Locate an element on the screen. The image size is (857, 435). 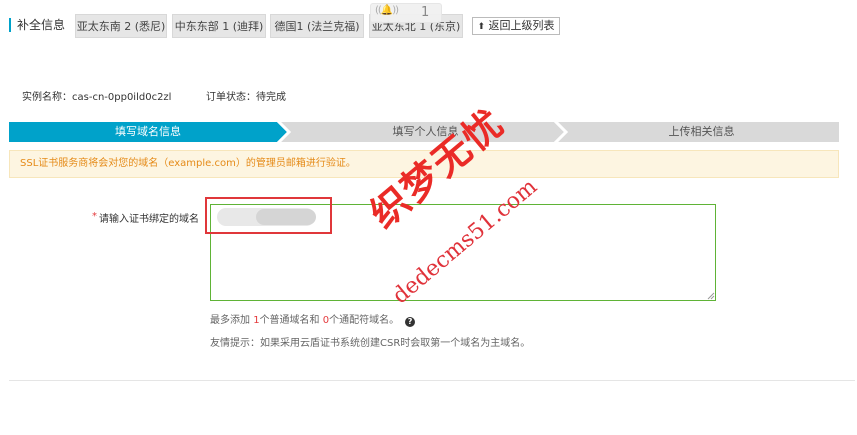
domain-limit-hint: 最多添加 1个普通域名和 0个通配符域名。? is located at coordinates (313, 319).